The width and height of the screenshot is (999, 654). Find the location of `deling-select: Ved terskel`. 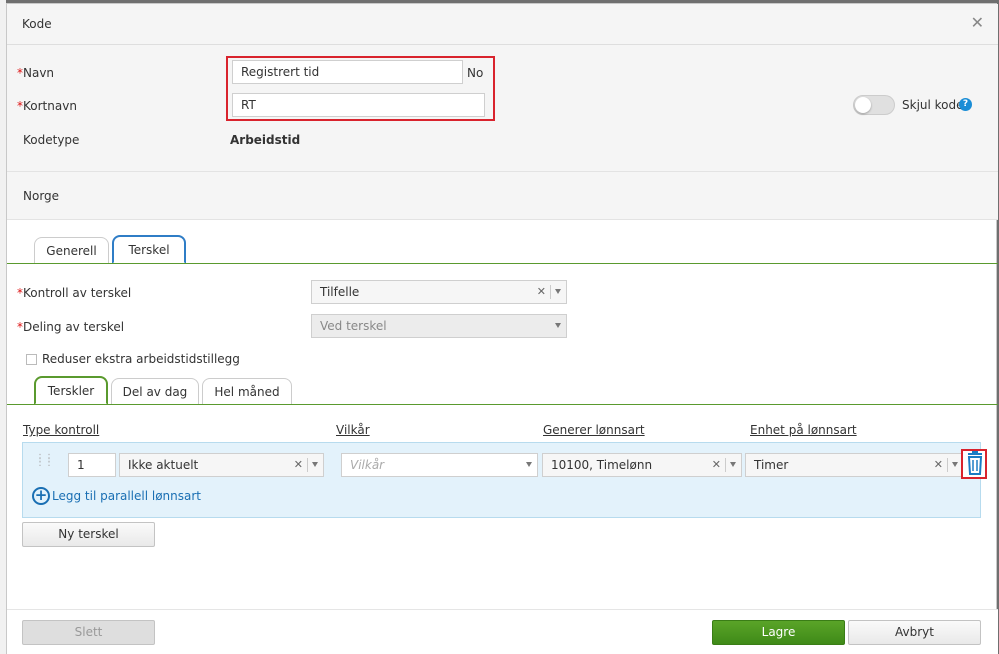

deling-select: Ved terskel is located at coordinates (439, 326).